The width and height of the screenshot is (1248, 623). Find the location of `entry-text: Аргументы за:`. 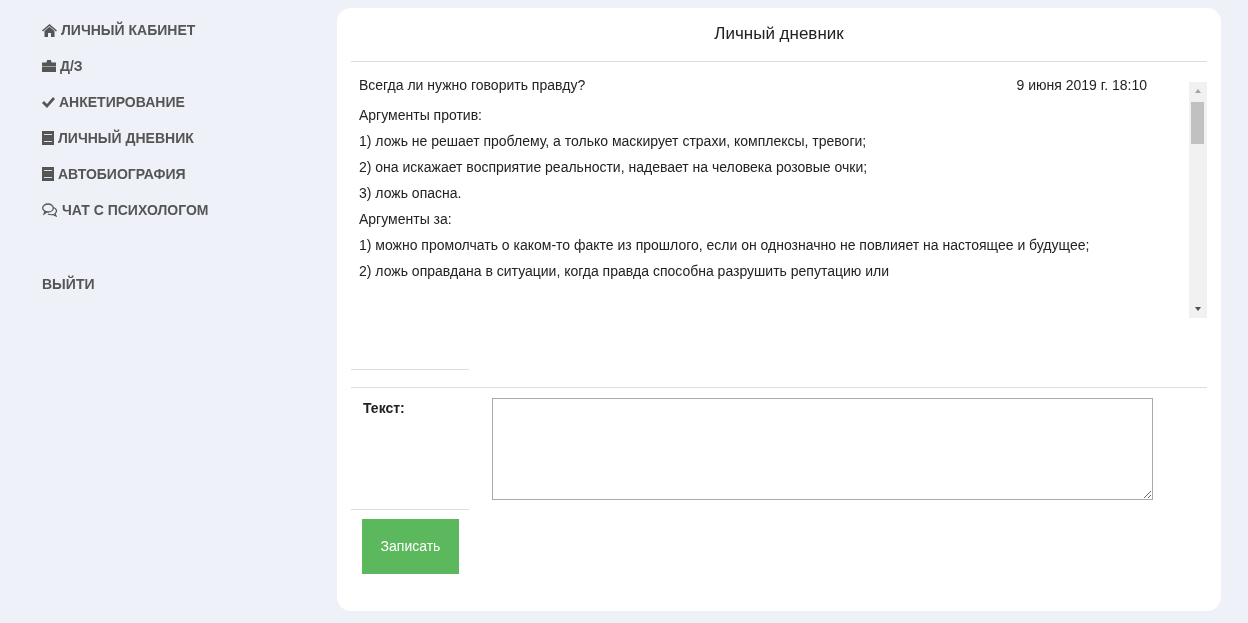

entry-text: Аргументы за: is located at coordinates (406, 219).